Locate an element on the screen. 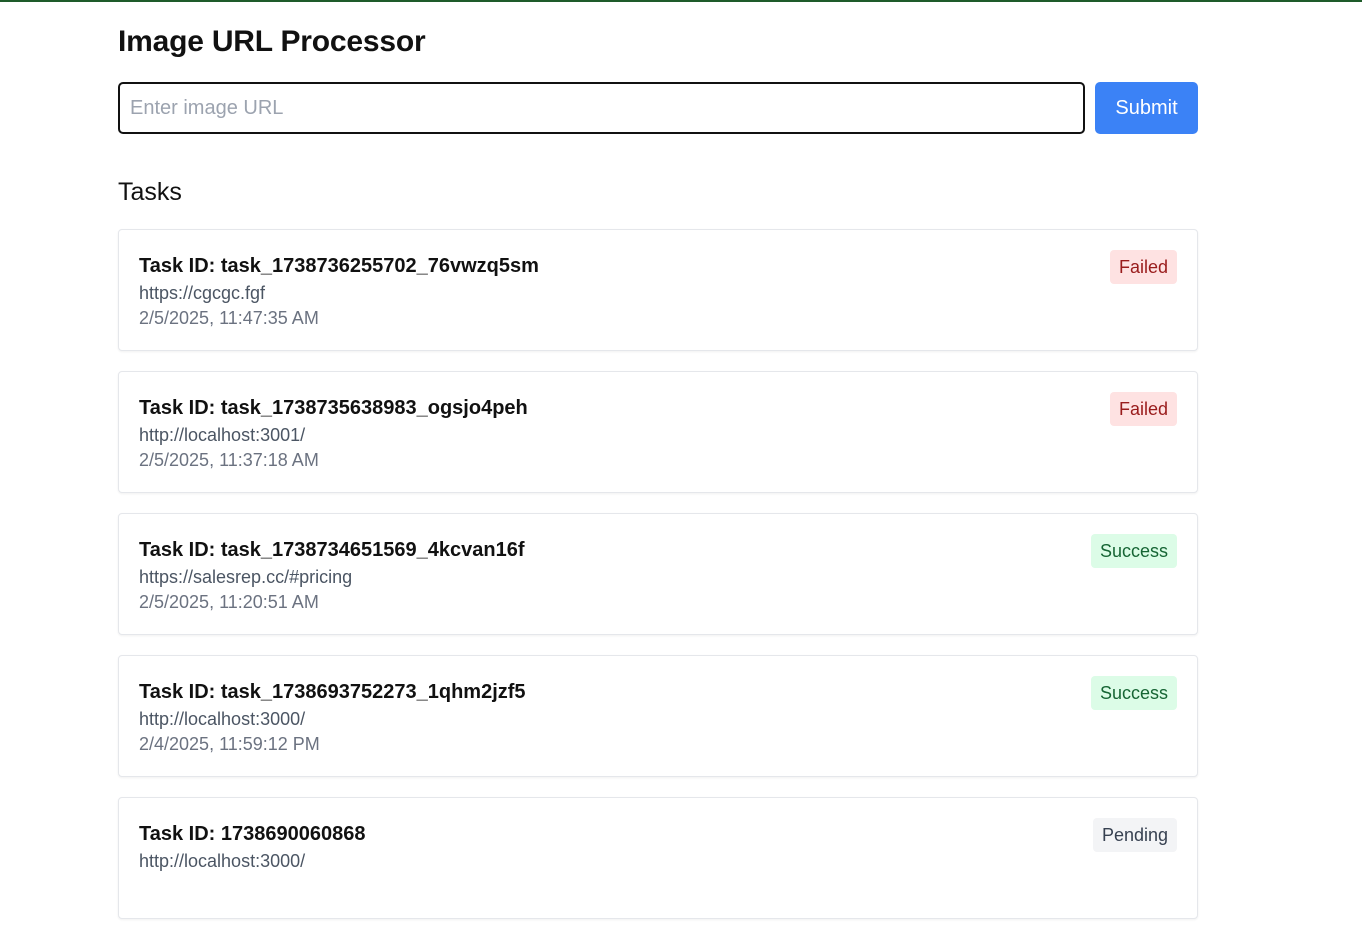  image-url-input is located at coordinates (601, 108).